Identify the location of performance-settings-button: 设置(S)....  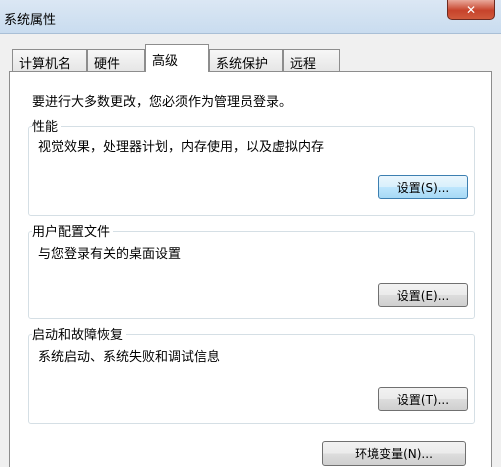
(423, 187).